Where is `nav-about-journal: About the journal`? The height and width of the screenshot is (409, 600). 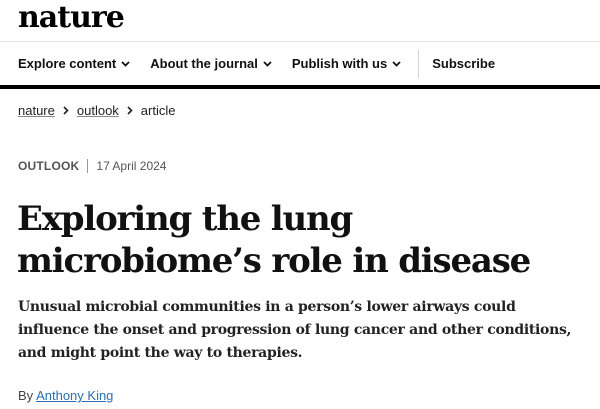
nav-about-journal: About the journal is located at coordinates (211, 63).